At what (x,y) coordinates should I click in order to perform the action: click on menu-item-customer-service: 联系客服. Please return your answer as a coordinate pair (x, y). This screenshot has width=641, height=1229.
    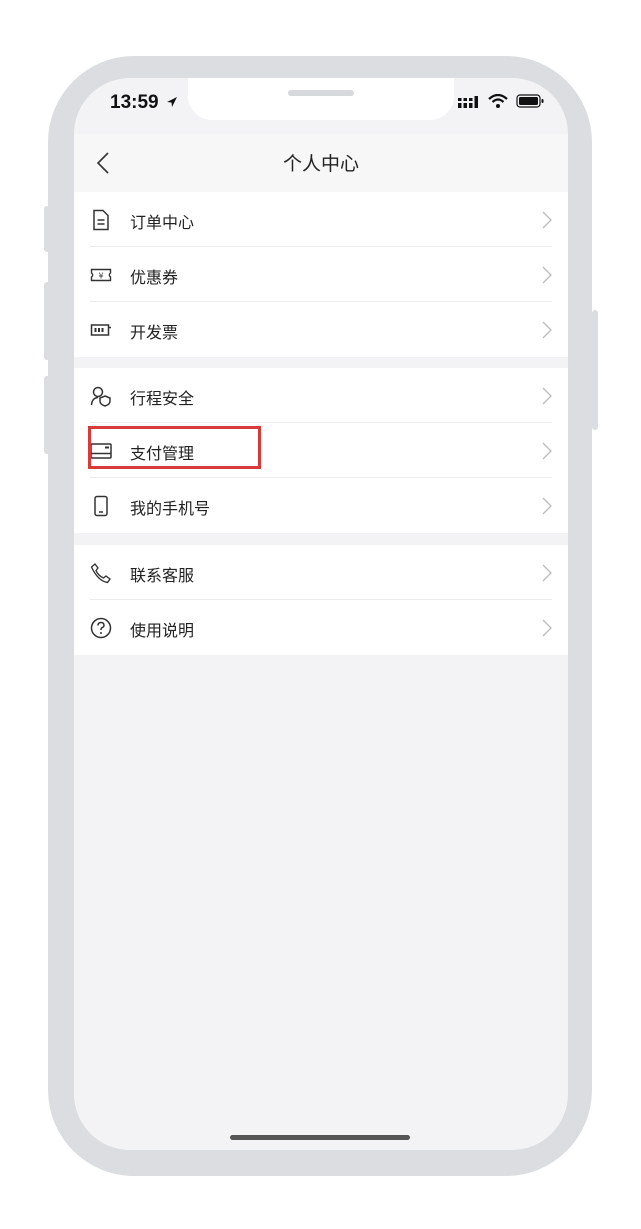
    Looking at the image, I should click on (321, 572).